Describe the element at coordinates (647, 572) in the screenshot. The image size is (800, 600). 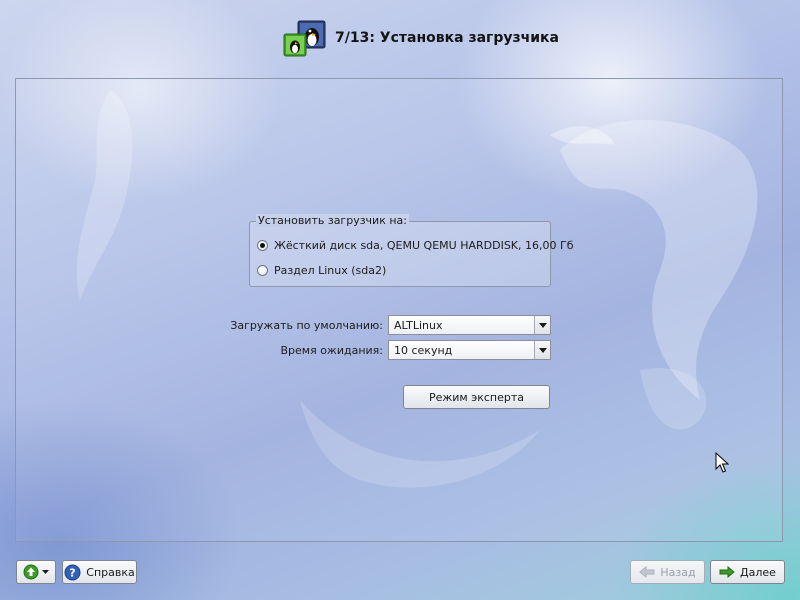
I see `arrow-left-icon` at that location.